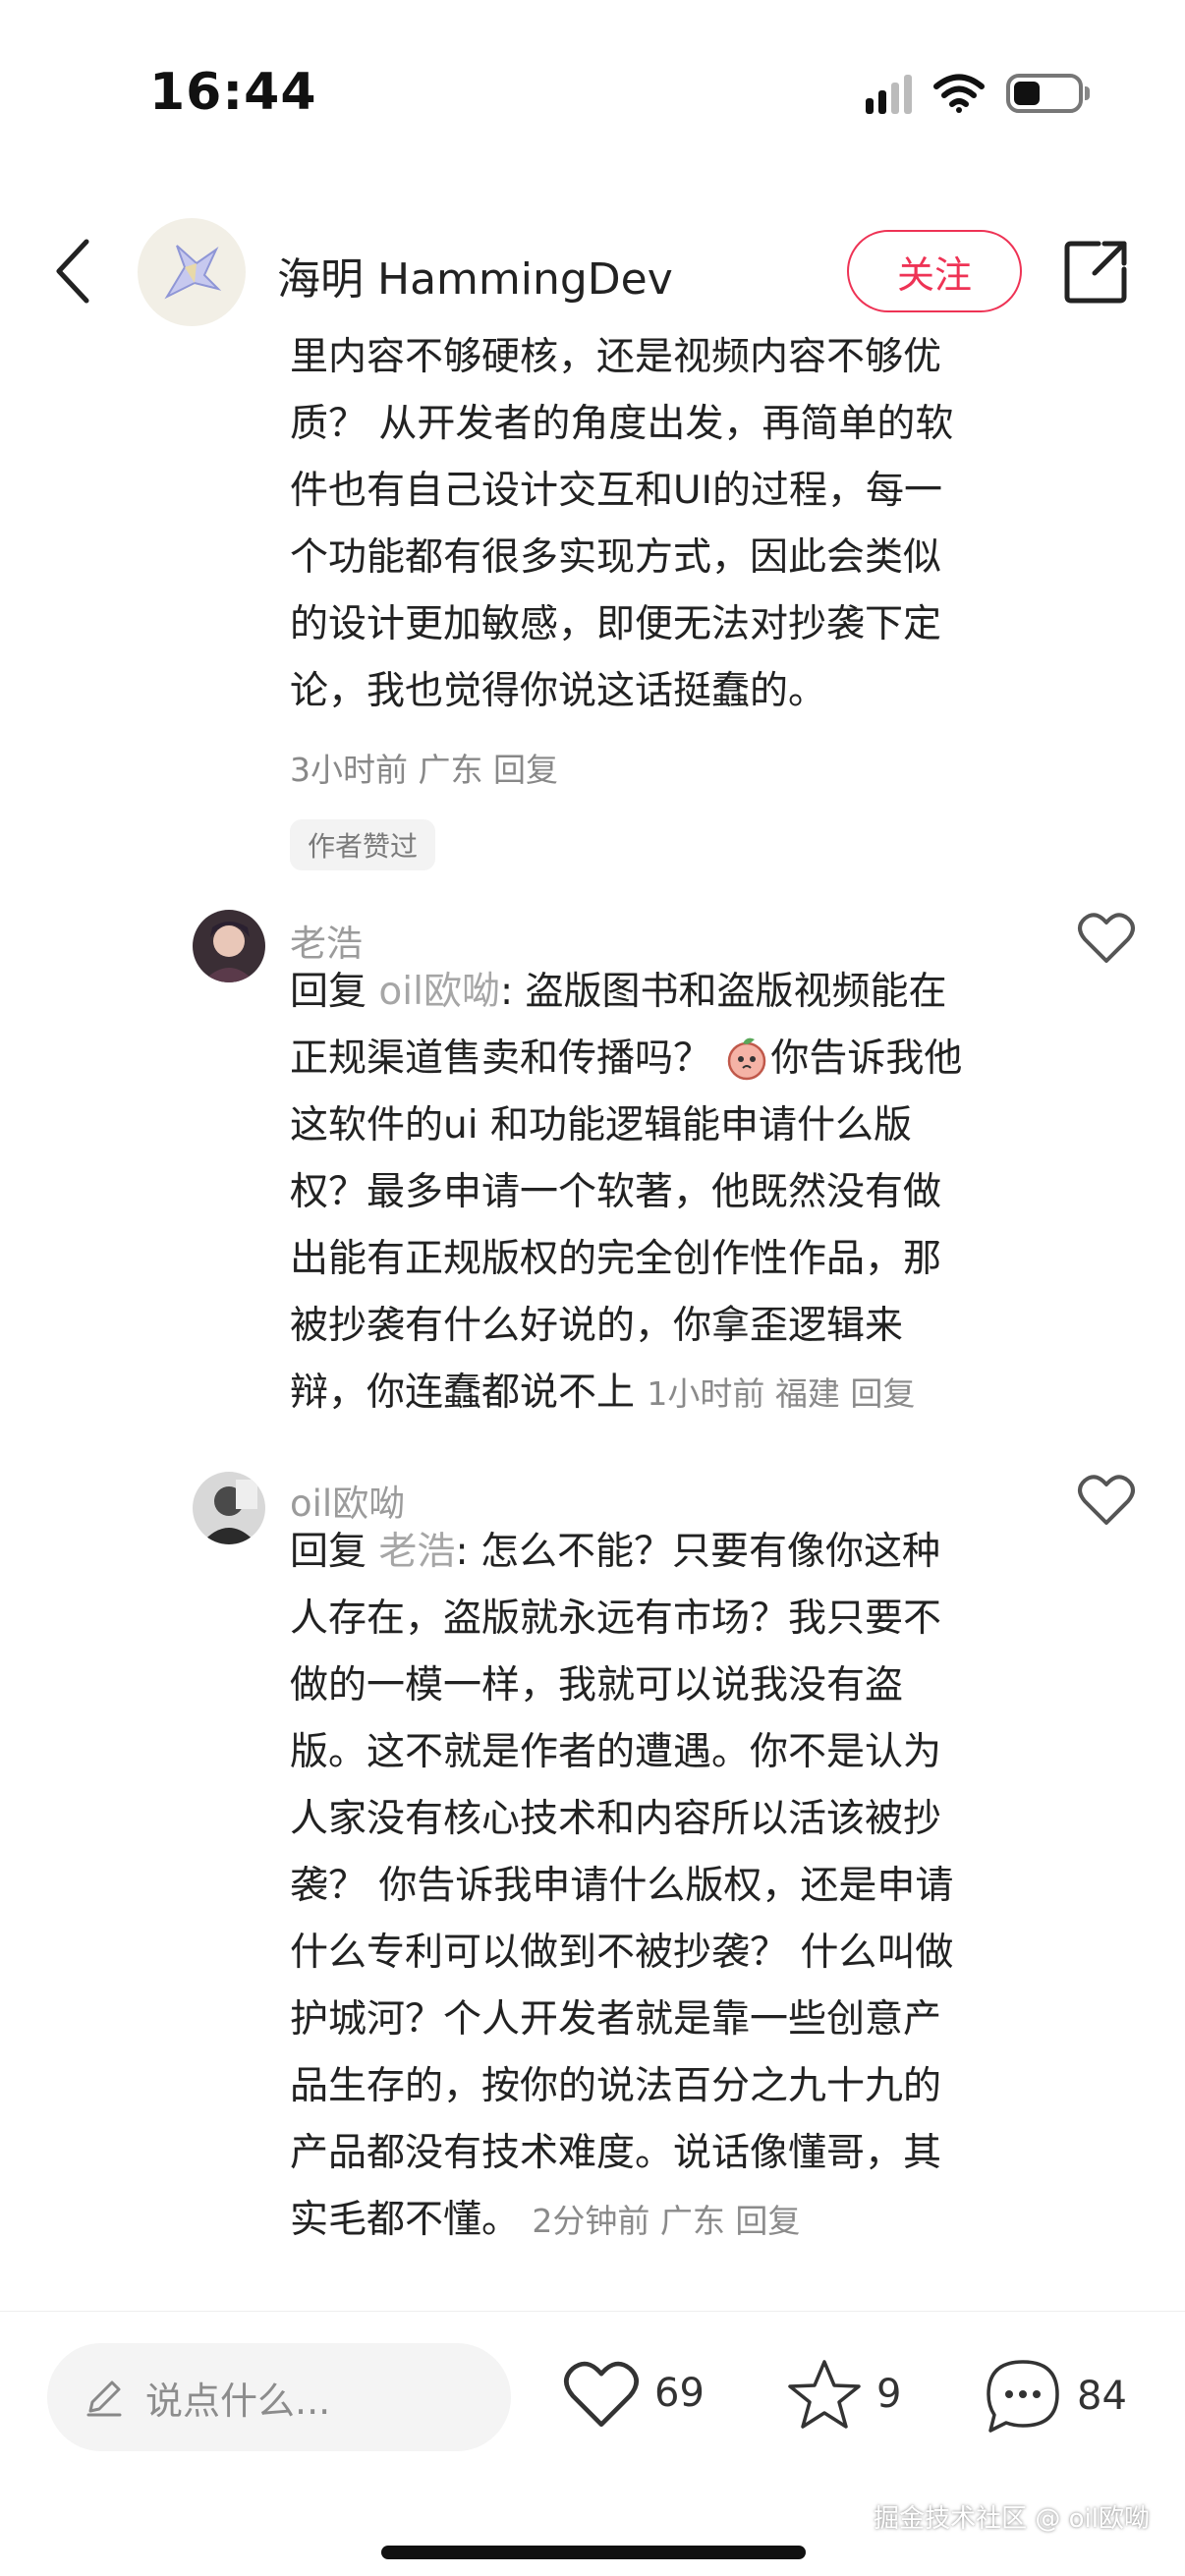 This screenshot has width=1185, height=2576. What do you see at coordinates (680, 2393) in the screenshot?
I see `like-count: 69` at bounding box center [680, 2393].